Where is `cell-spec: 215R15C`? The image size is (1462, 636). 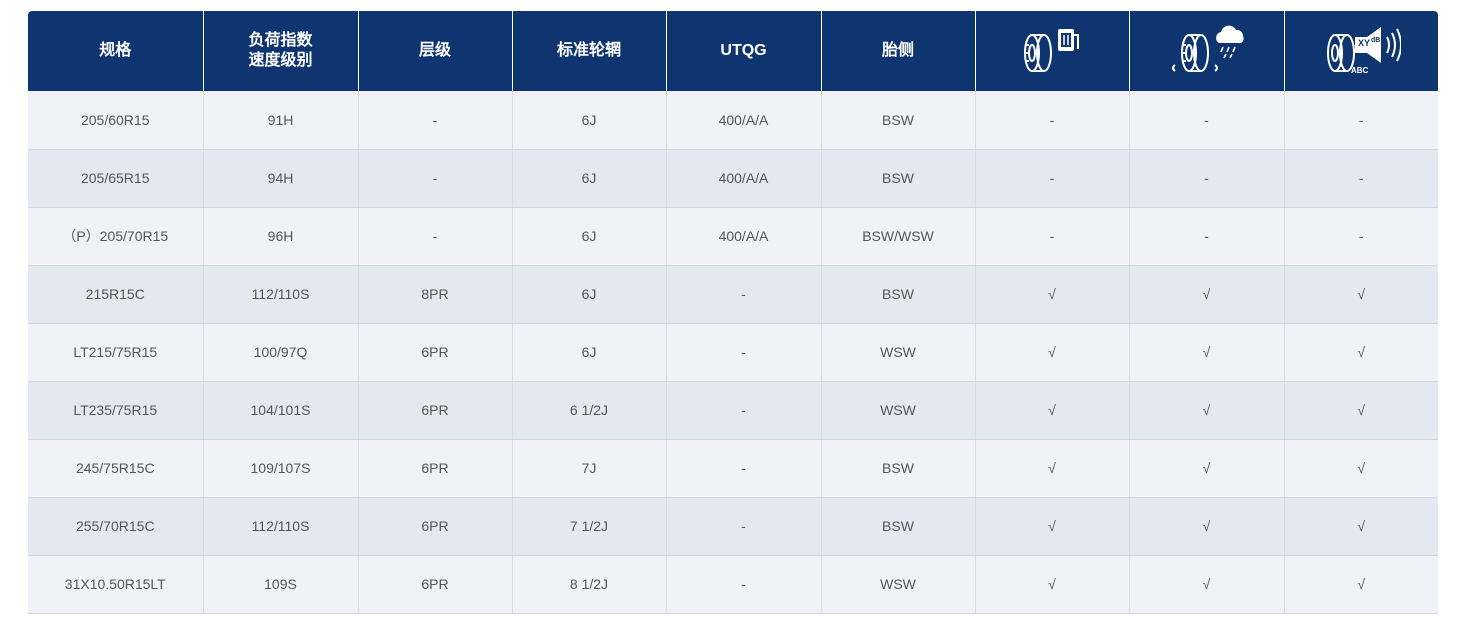
cell-spec: 215R15C is located at coordinates (115, 294).